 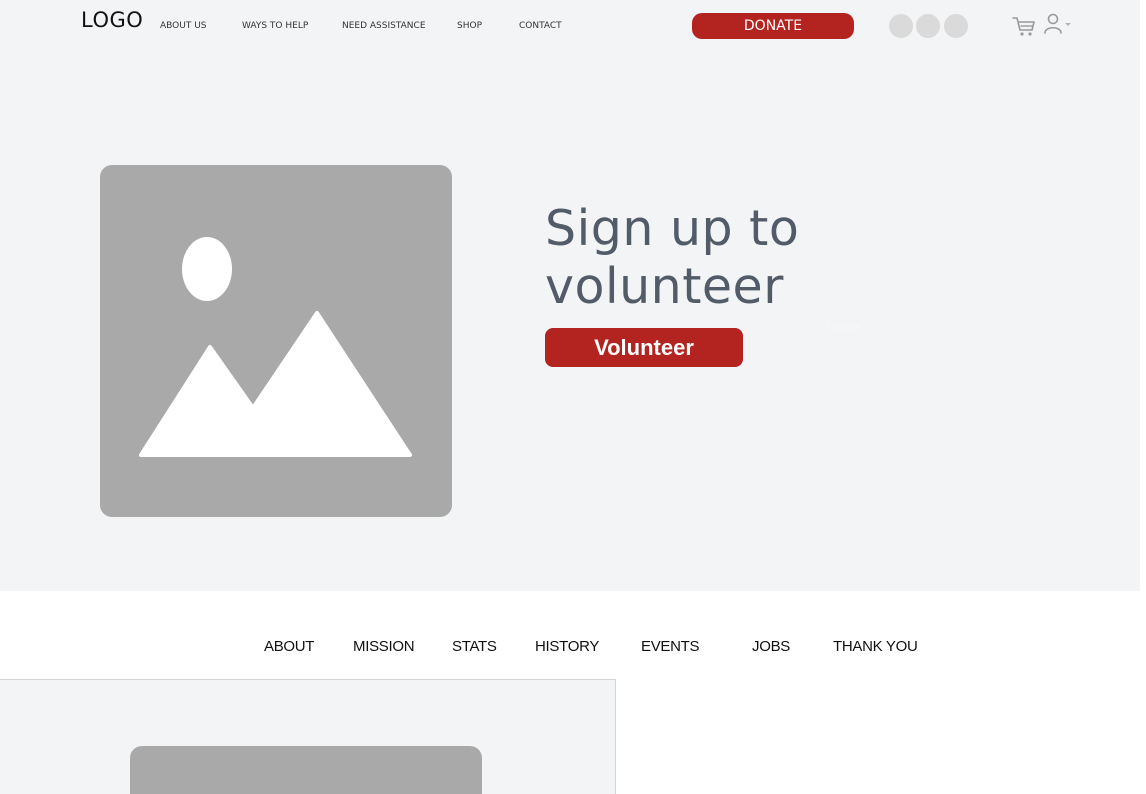 What do you see at coordinates (275, 347) in the screenshot?
I see `image-placeholder-icon` at bounding box center [275, 347].